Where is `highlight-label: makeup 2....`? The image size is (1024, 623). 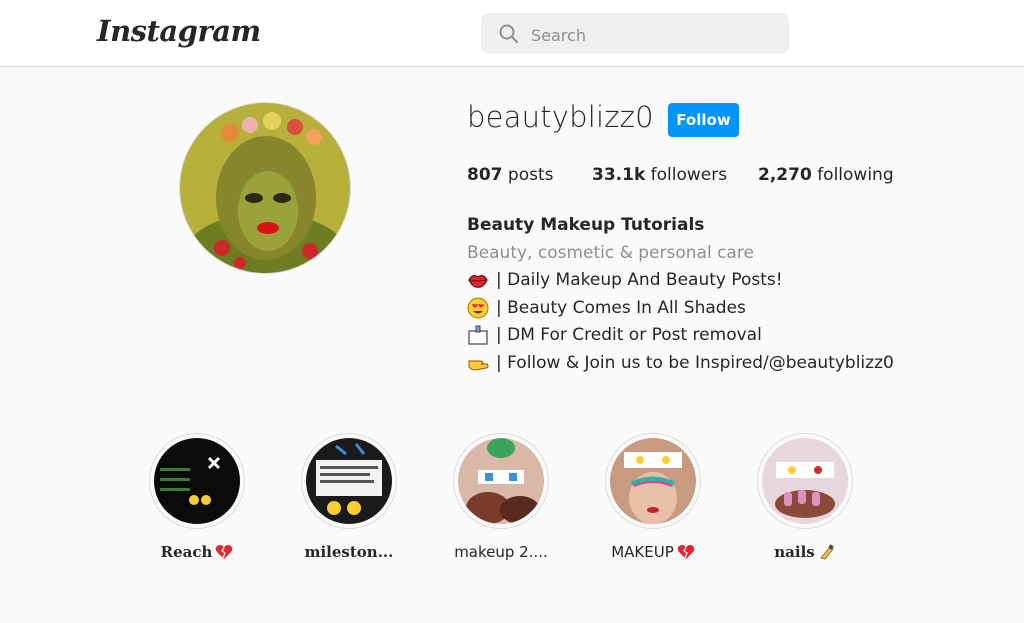 highlight-label: makeup 2.... is located at coordinates (501, 552).